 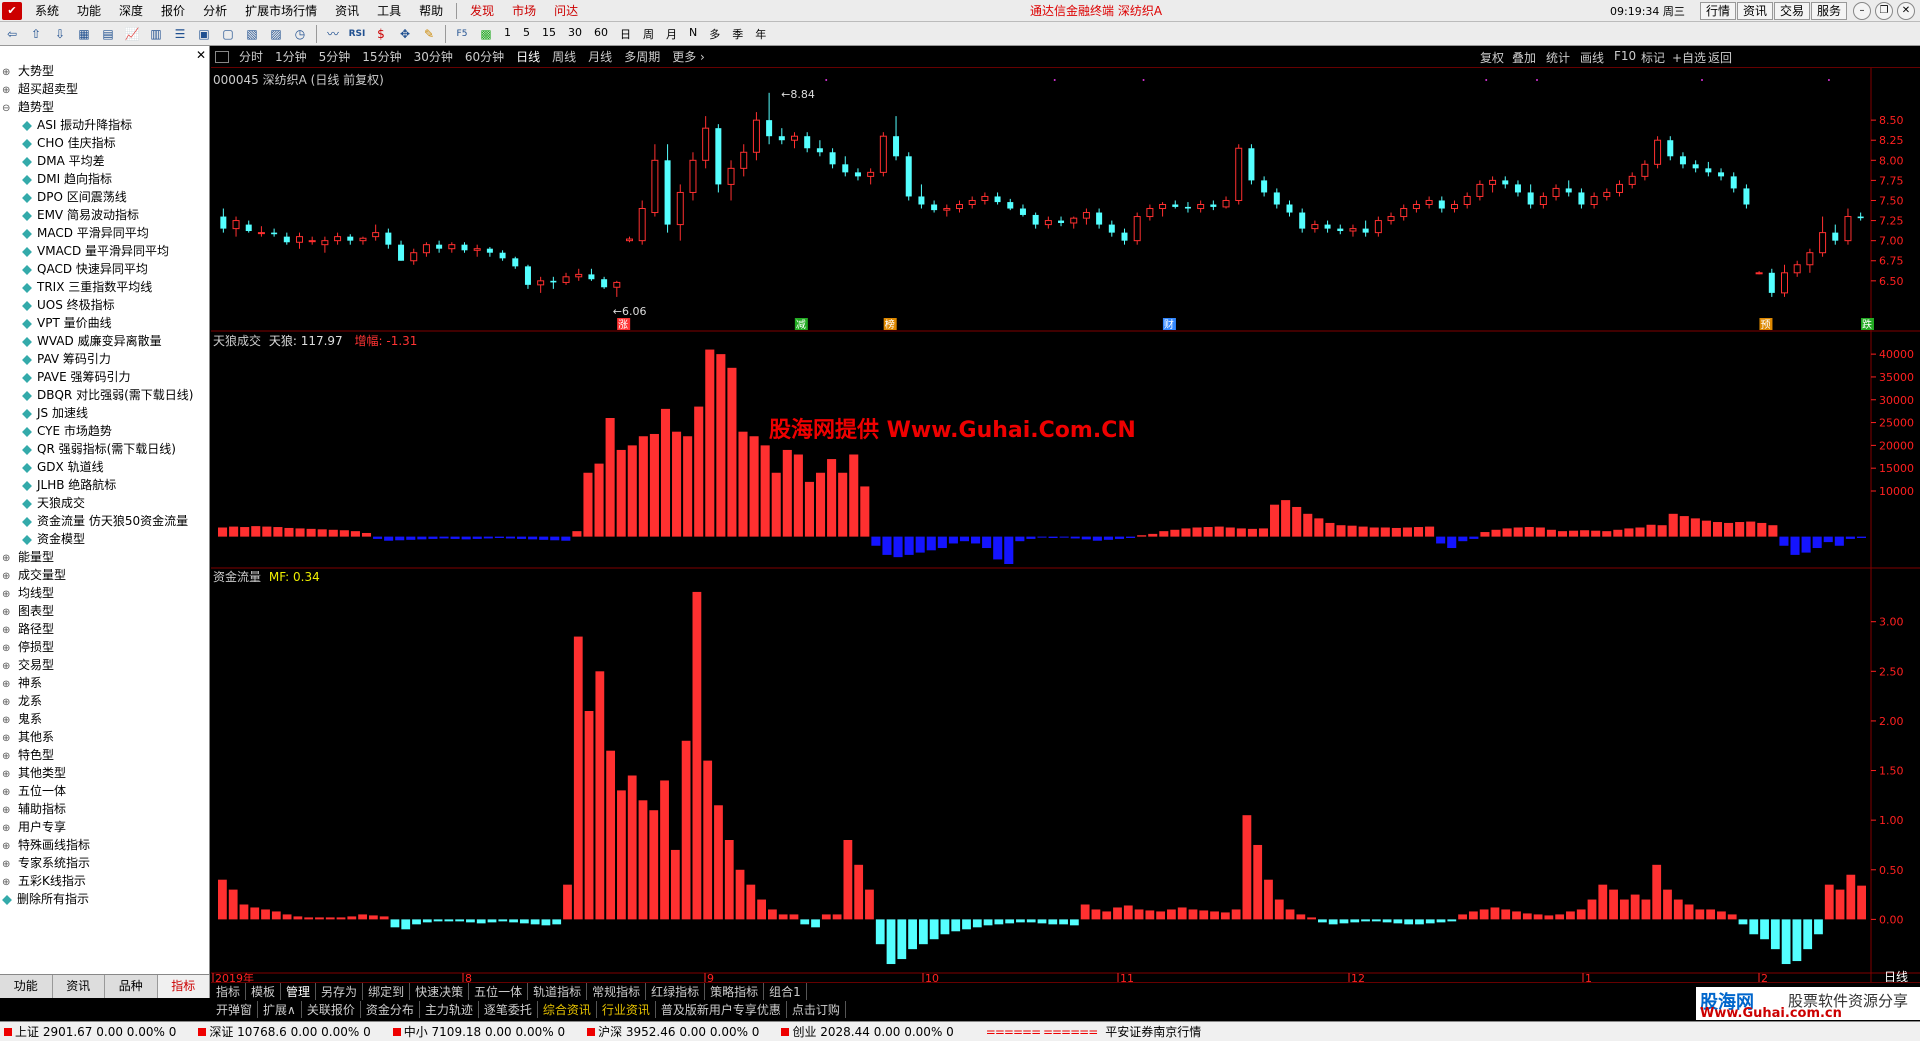 I want to click on heatmap-icon: ▧, so click(x=252, y=34).